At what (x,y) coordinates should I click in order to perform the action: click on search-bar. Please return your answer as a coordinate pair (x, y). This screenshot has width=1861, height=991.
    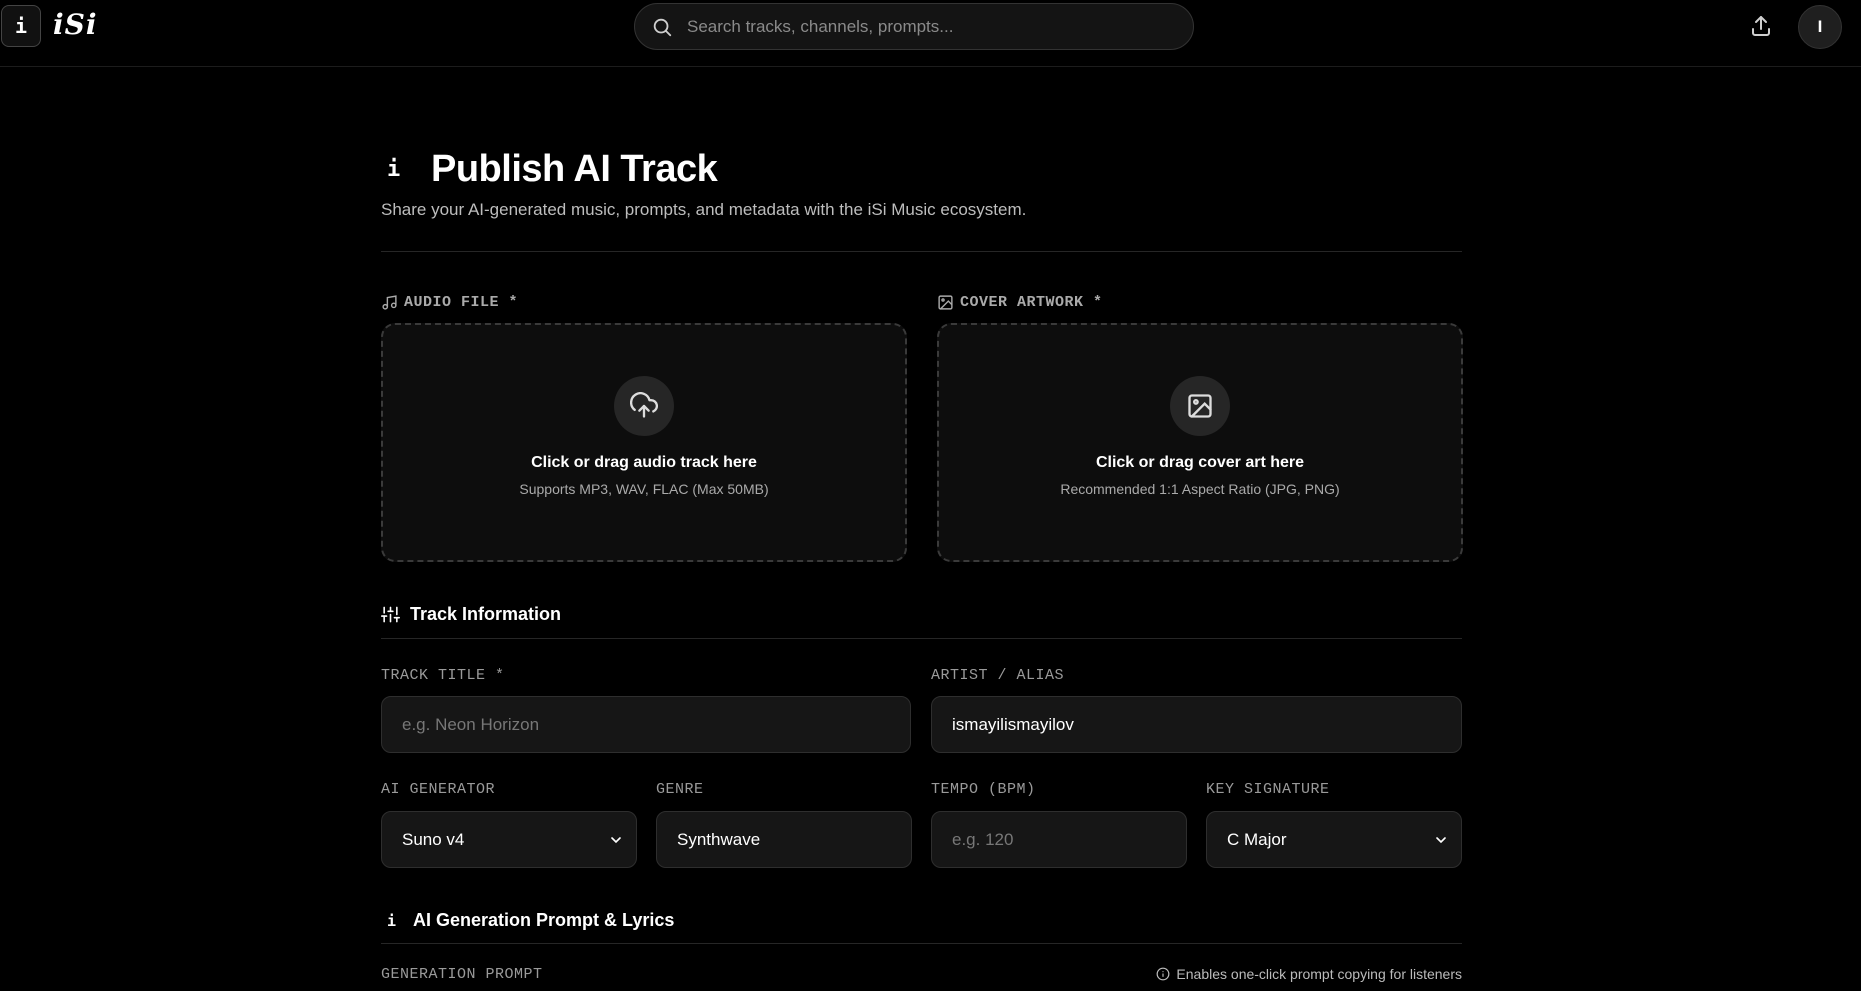
    Looking at the image, I should click on (914, 26).